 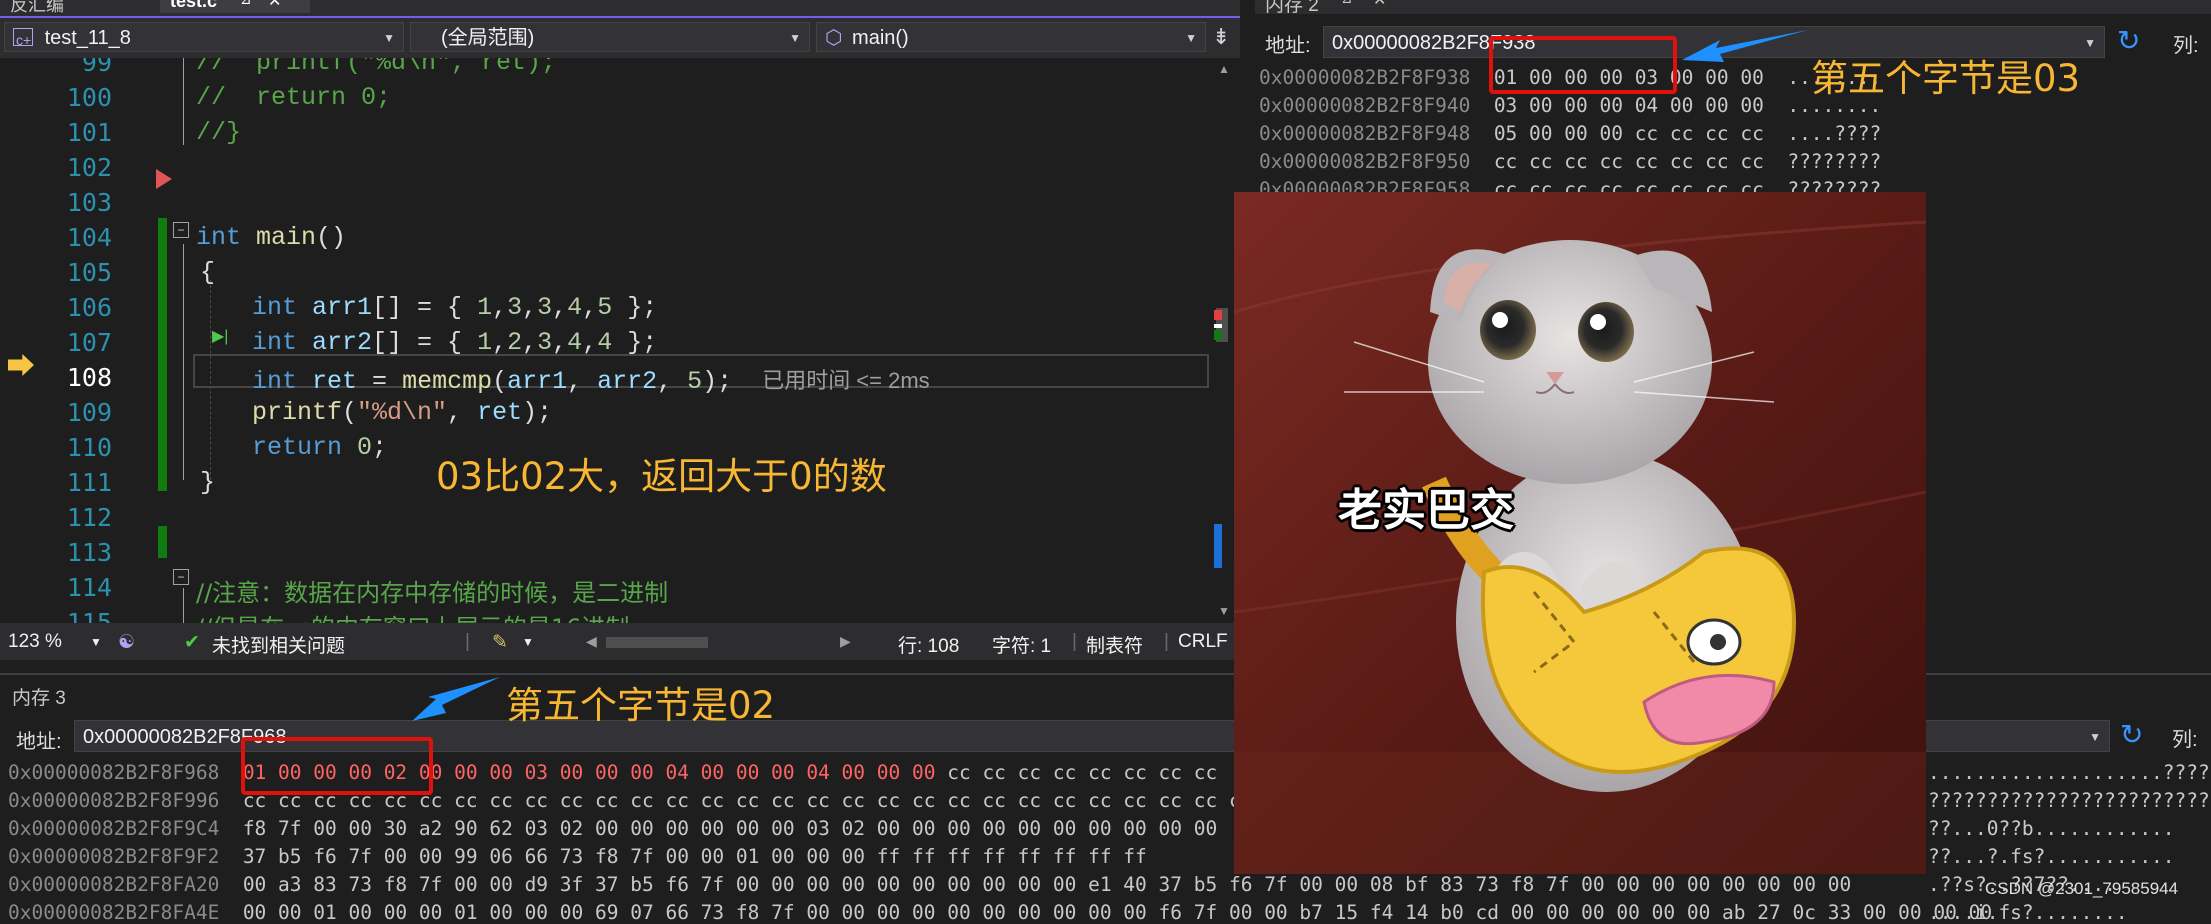 What do you see at coordinates (1733, 7) in the screenshot?
I see `memory-2-title-bar: 内存 2 ⊿ ✕` at bounding box center [1733, 7].